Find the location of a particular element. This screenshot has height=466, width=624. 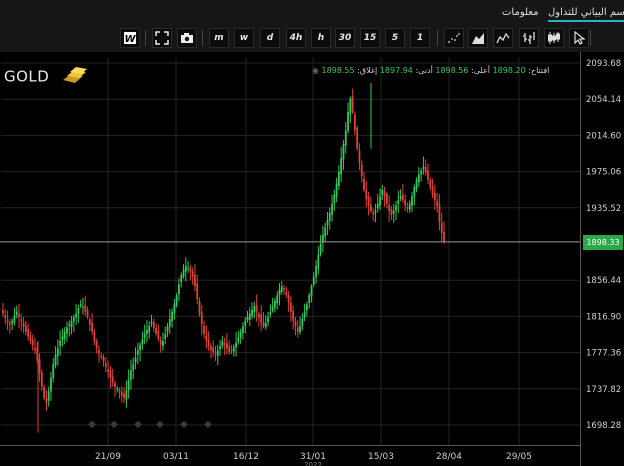

timeframe-1: 1 is located at coordinates (420, 38).